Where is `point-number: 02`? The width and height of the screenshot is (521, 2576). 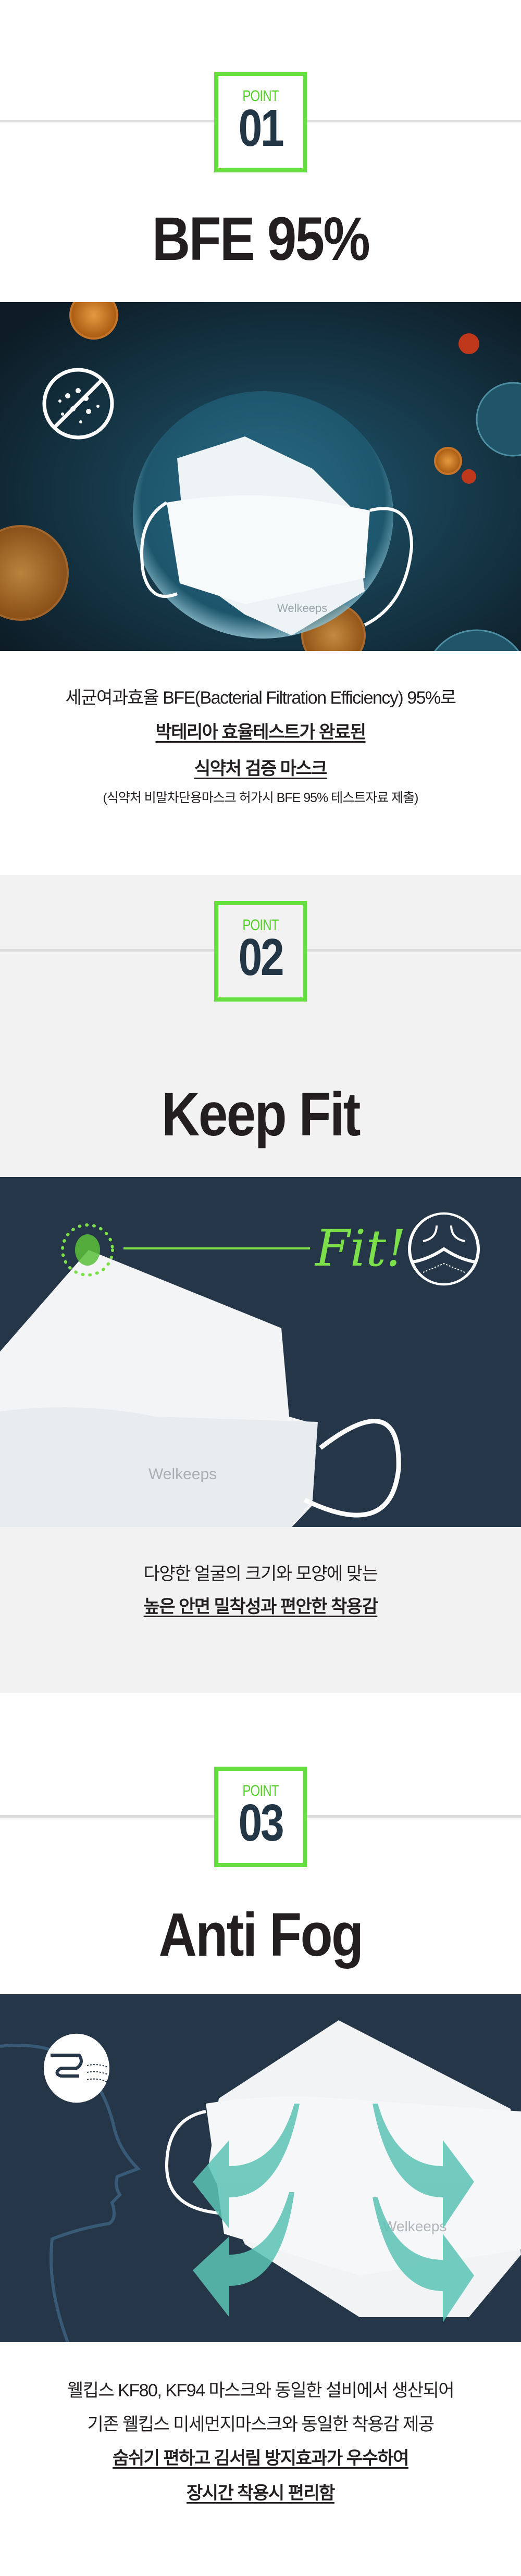 point-number: 02 is located at coordinates (261, 957).